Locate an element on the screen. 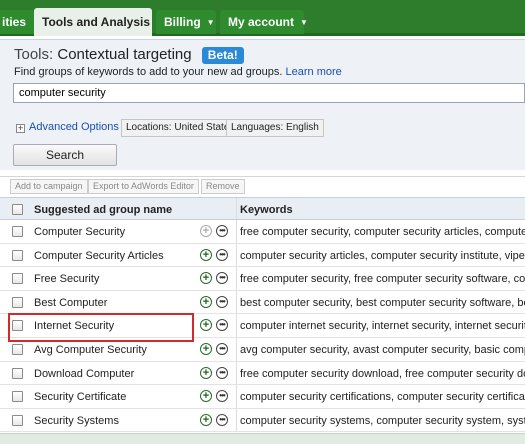 The image size is (525, 444). advanced-options-toggle: + Advanced Options is located at coordinates (67, 127).